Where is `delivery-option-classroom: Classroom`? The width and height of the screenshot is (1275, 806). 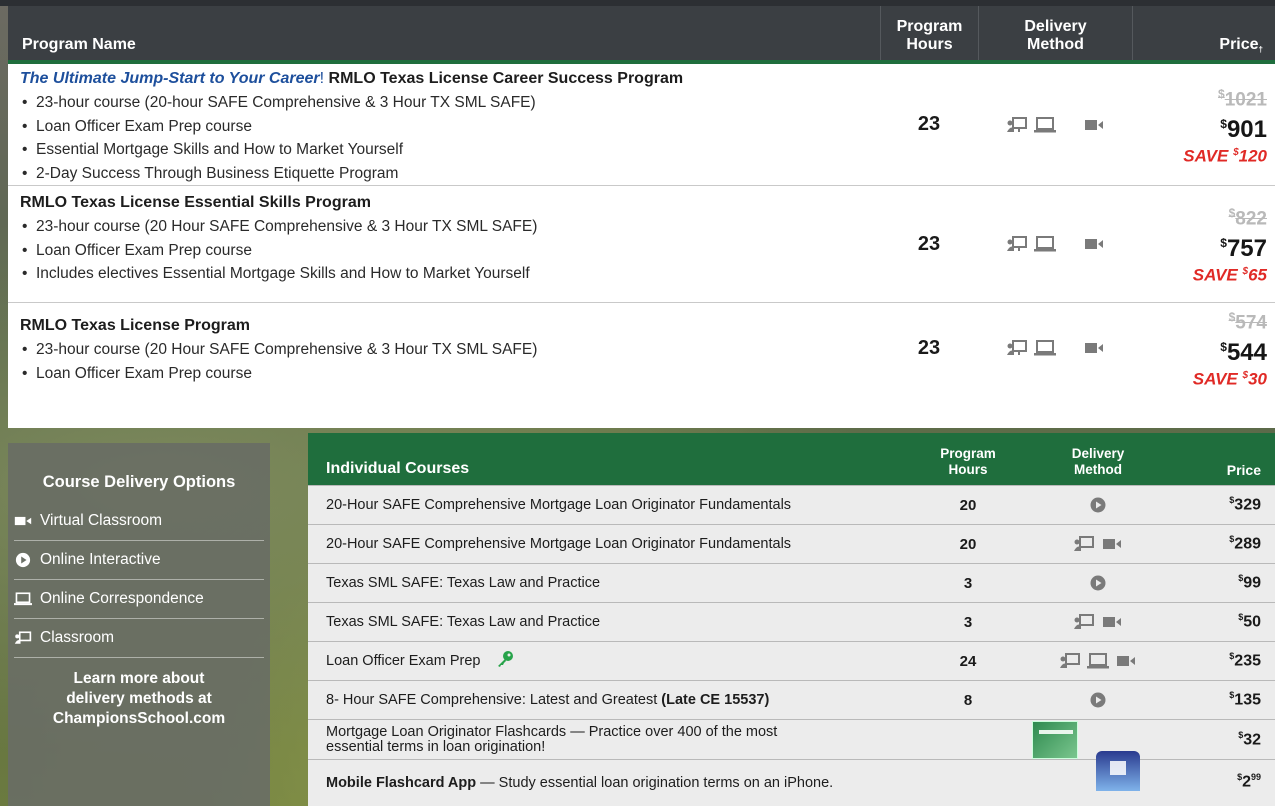 delivery-option-classroom: Classroom is located at coordinates (139, 638).